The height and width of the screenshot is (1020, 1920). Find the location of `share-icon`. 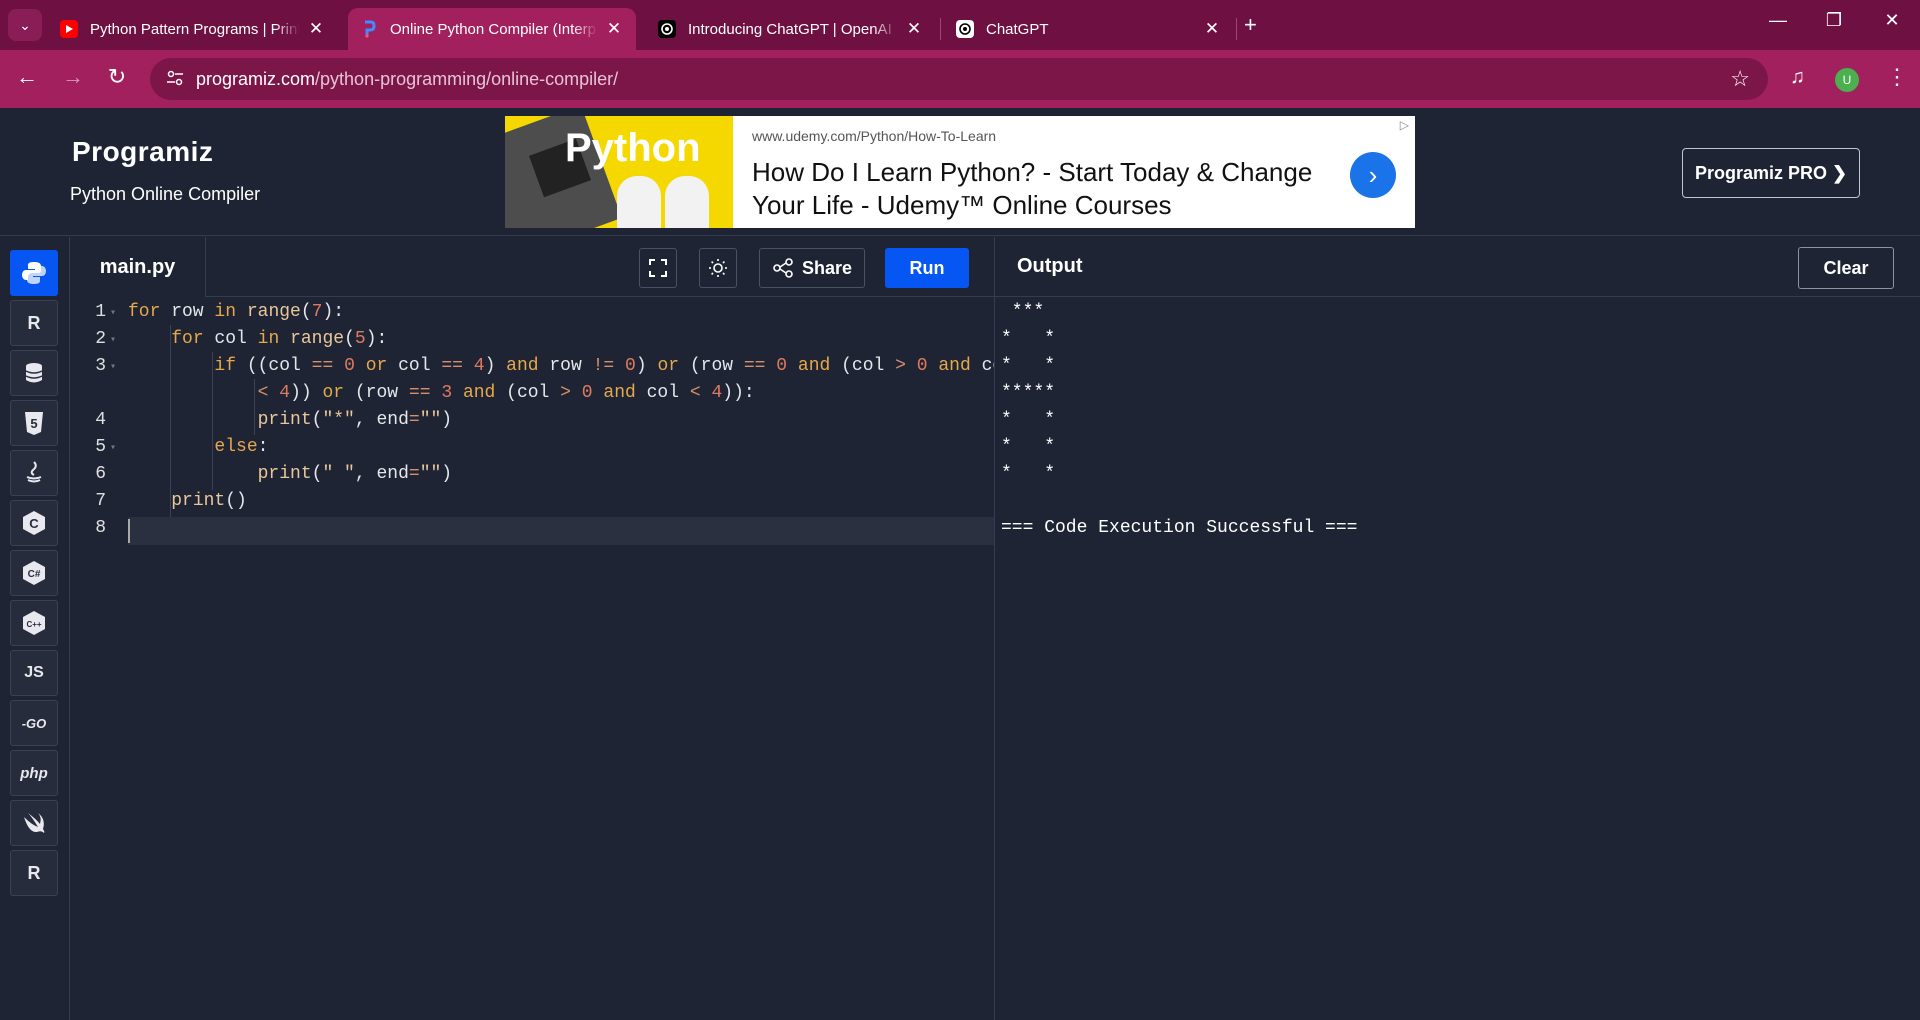

share-icon is located at coordinates (783, 268).